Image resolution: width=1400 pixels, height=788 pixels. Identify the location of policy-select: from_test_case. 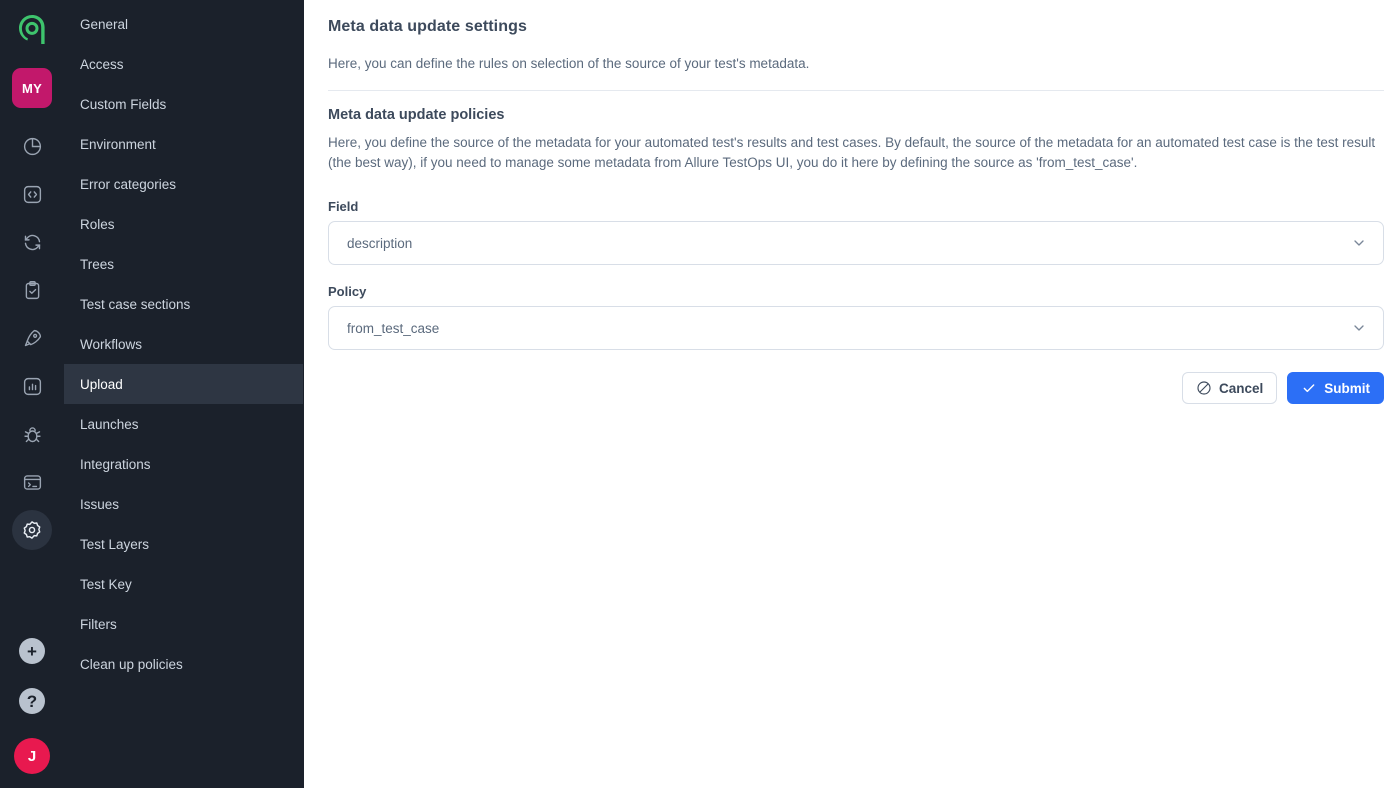
(856, 328).